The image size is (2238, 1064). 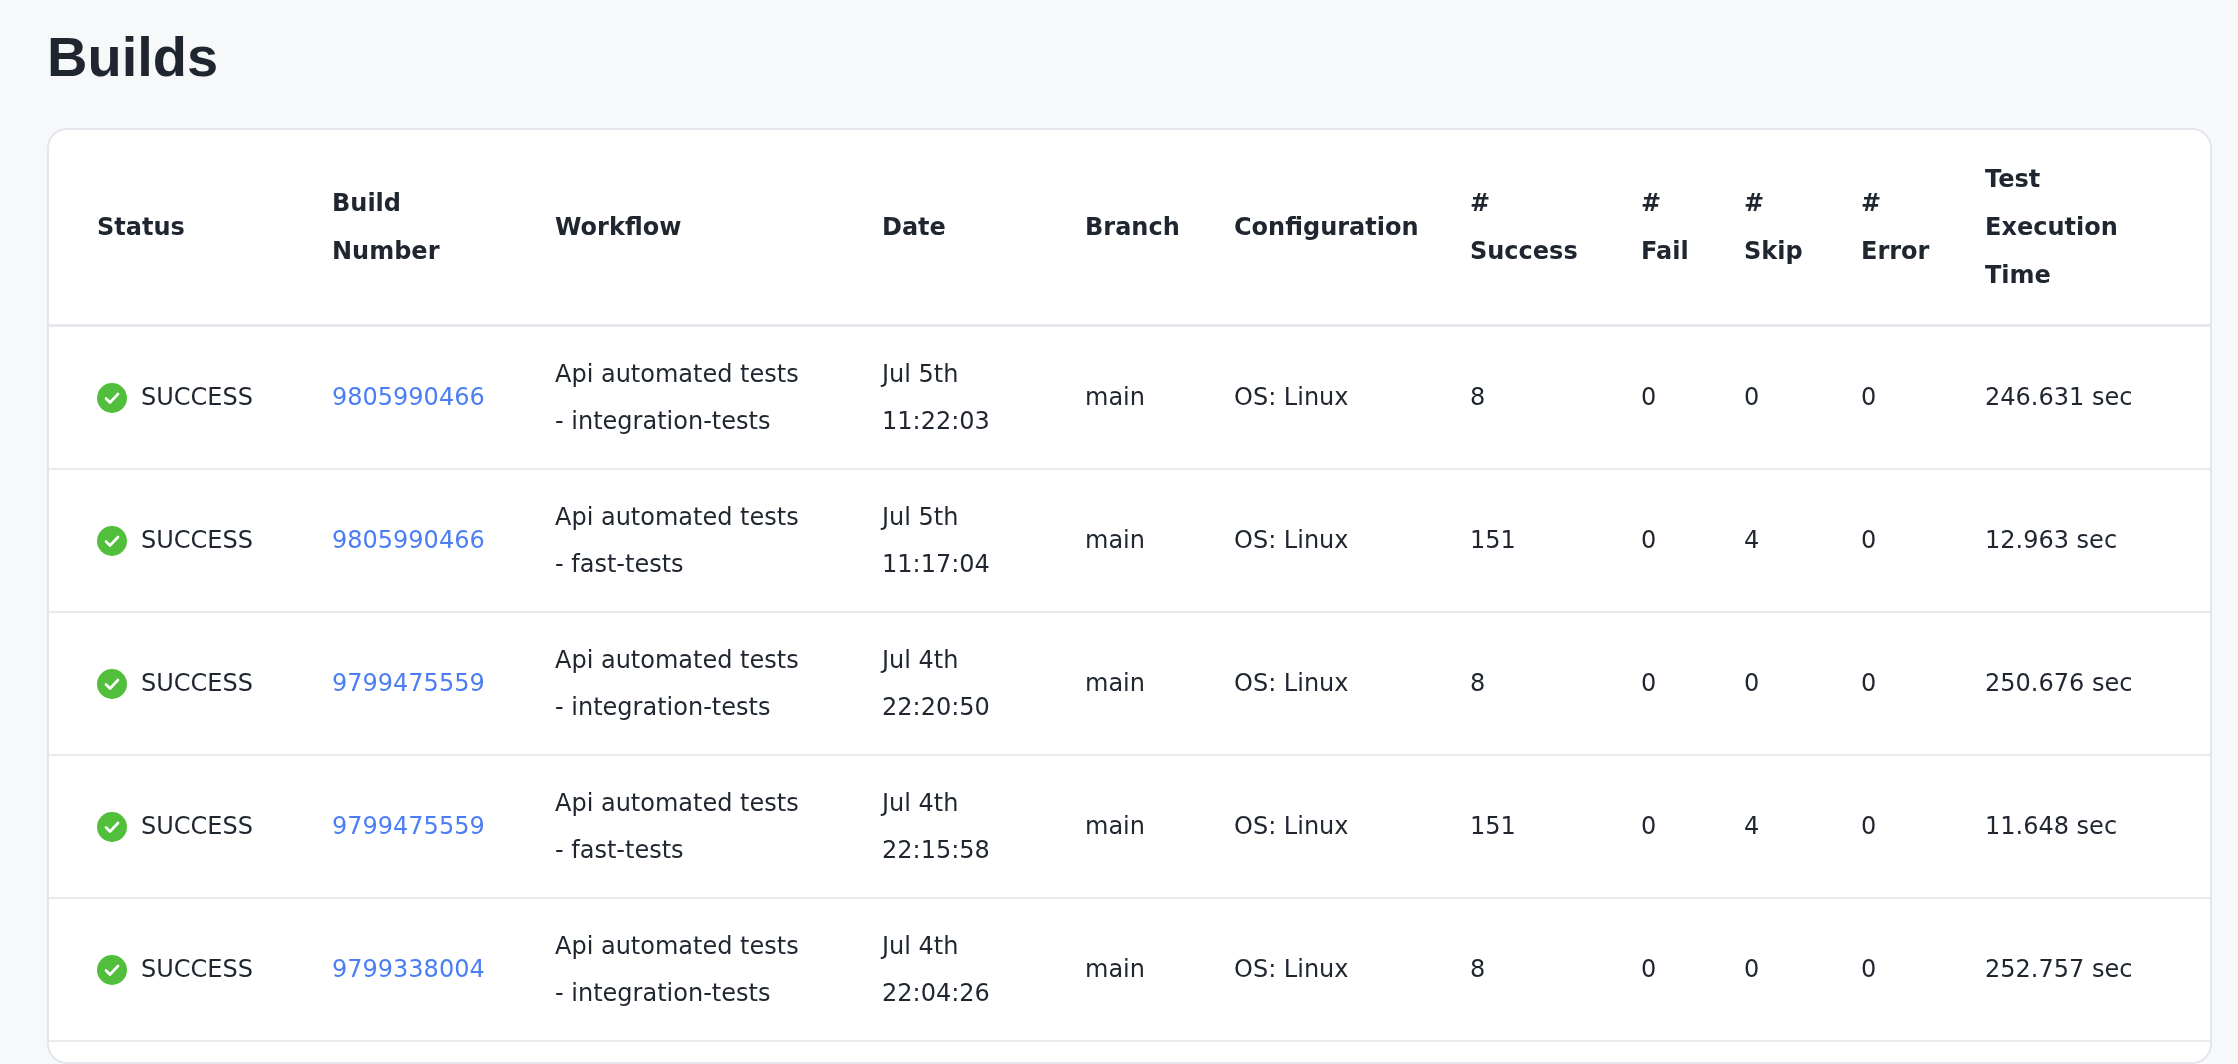 What do you see at coordinates (2051, 227) in the screenshot?
I see `column-header: Test Execution Time` at bounding box center [2051, 227].